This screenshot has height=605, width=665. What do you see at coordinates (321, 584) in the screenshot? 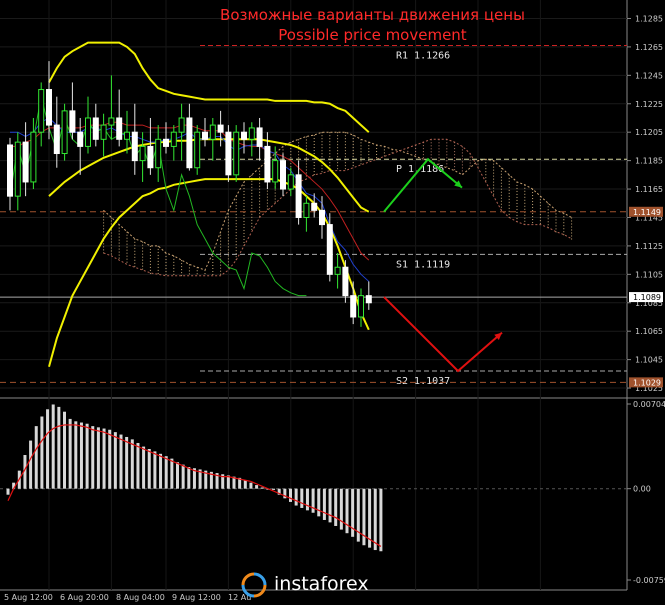
I see `instaforex-logo-text: instaforex` at bounding box center [321, 584].